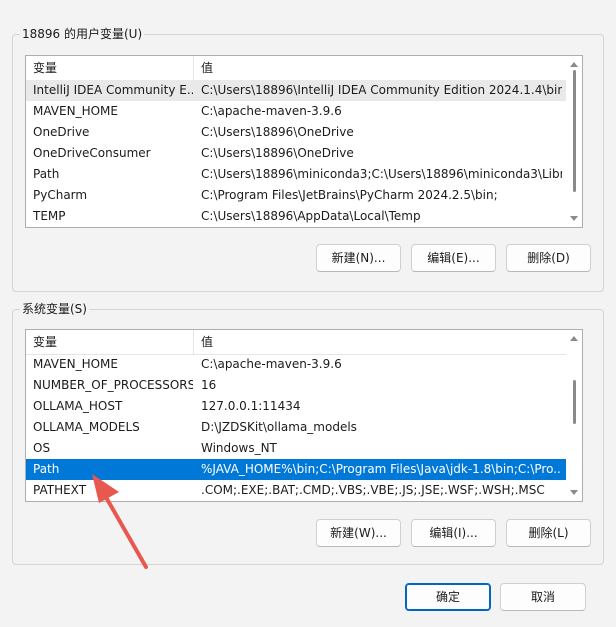 Image resolution: width=616 pixels, height=627 pixels. I want to click on variable-name: OLLAMA_HOST, so click(78, 406).